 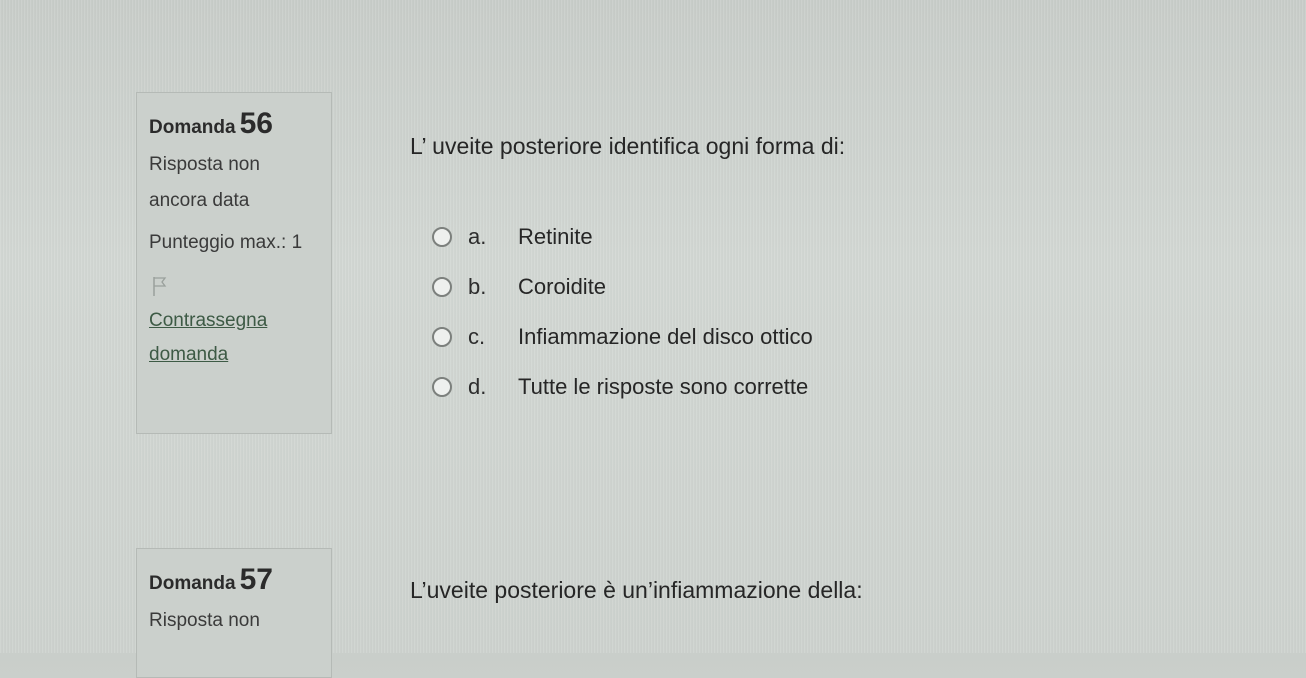 I want to click on answer-option-b: b. Coroidite, so click(x=622, y=287).